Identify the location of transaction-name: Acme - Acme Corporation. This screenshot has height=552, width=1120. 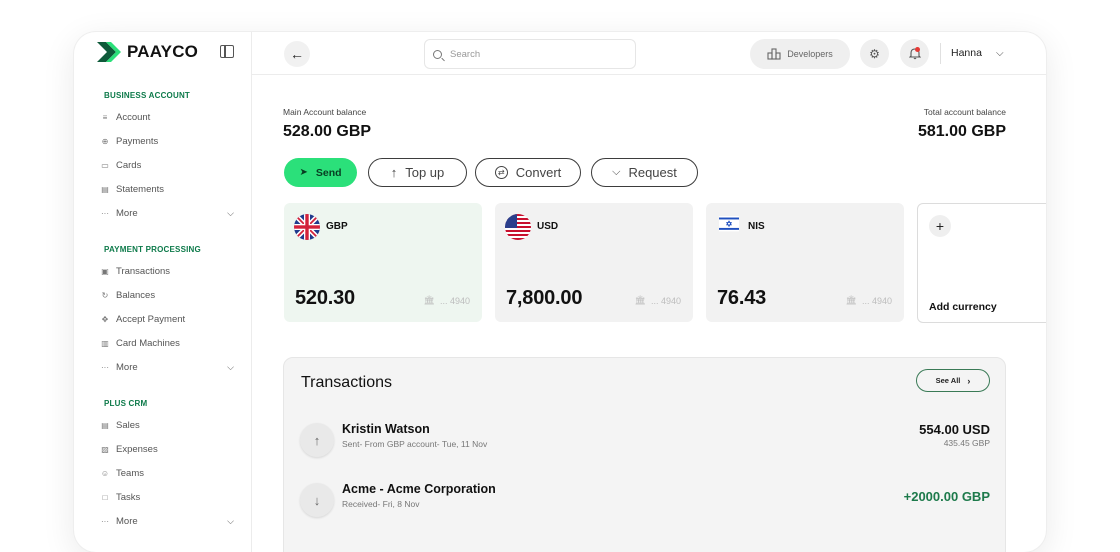
(419, 489).